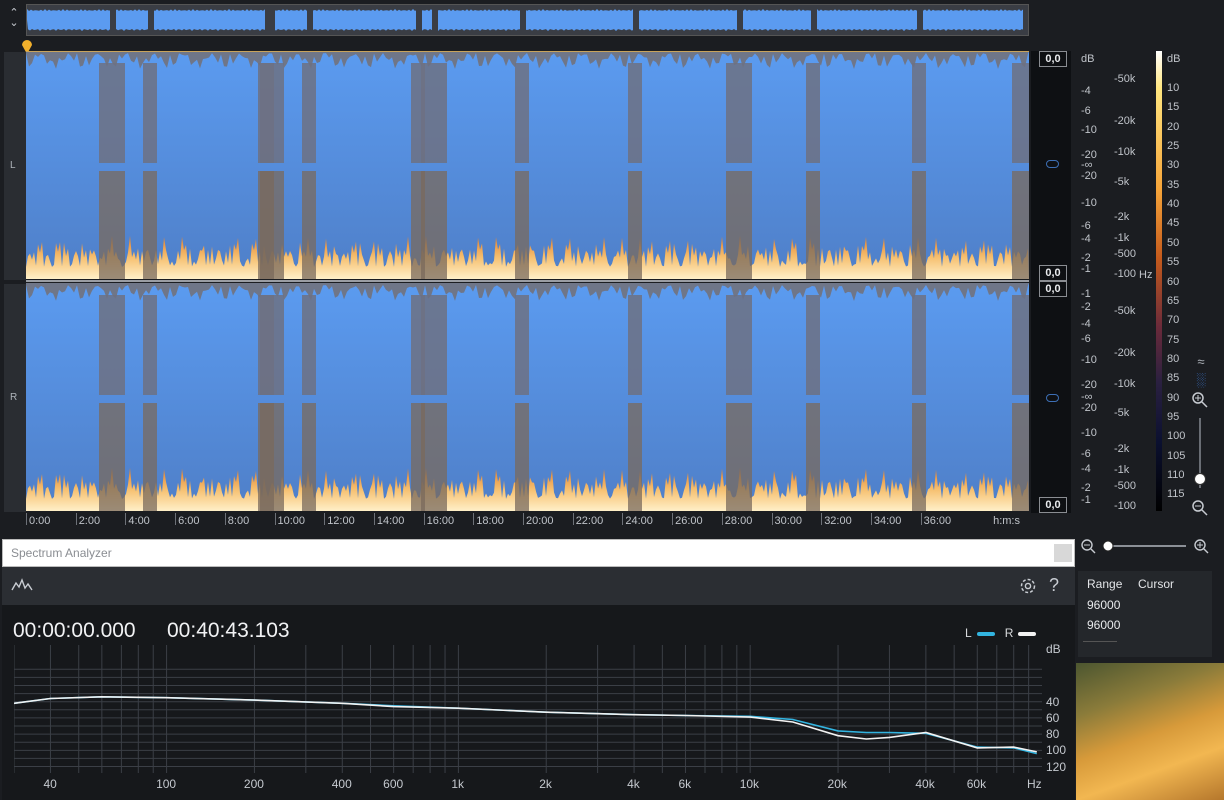  I want to click on colorbar-unit: dB, so click(1174, 59).